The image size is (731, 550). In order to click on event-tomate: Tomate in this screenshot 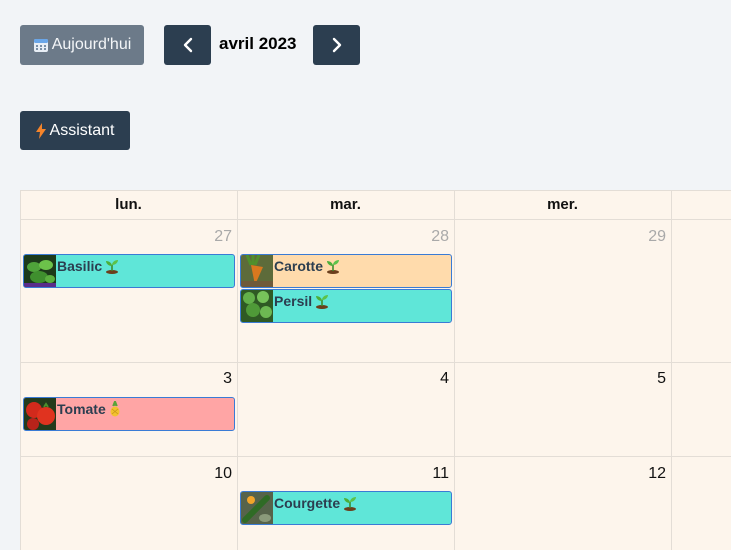, I will do `click(129, 414)`.